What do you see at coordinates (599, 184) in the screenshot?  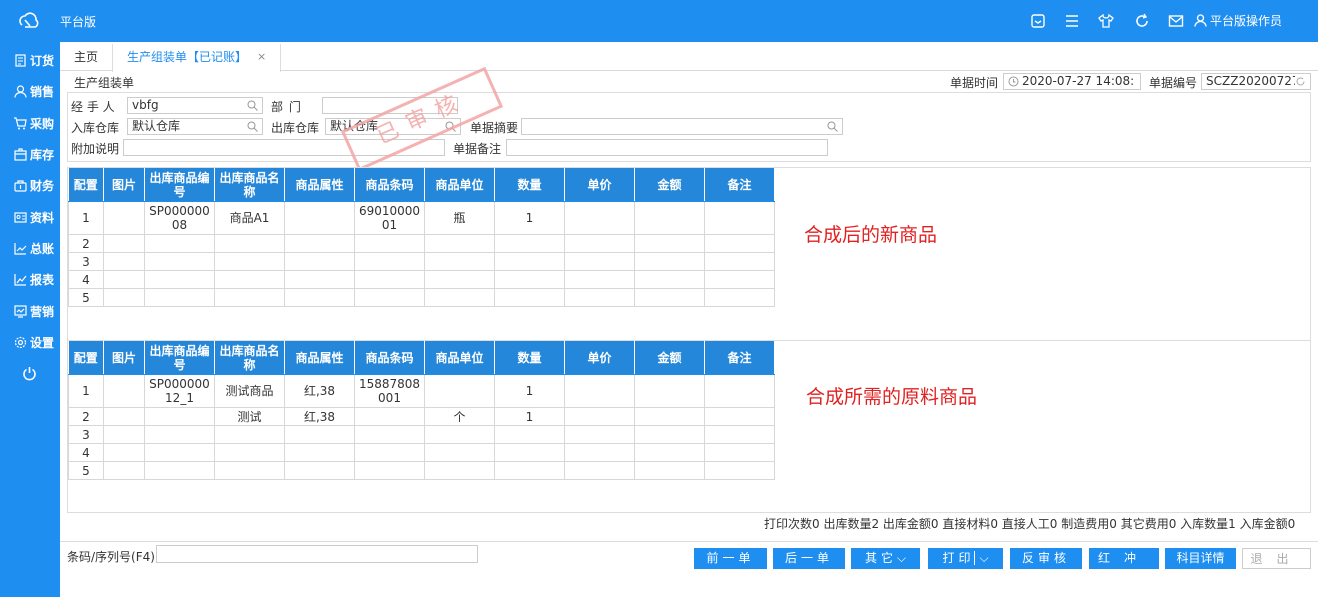 I see `column-header: 单价` at bounding box center [599, 184].